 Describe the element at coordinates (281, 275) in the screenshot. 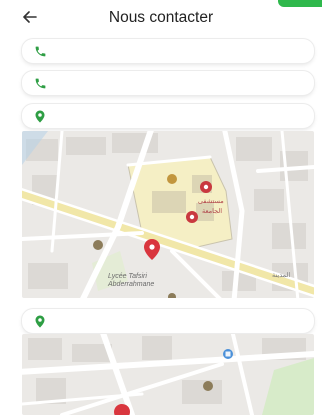

I see `map1-arabic-label-3: المدينة` at that location.